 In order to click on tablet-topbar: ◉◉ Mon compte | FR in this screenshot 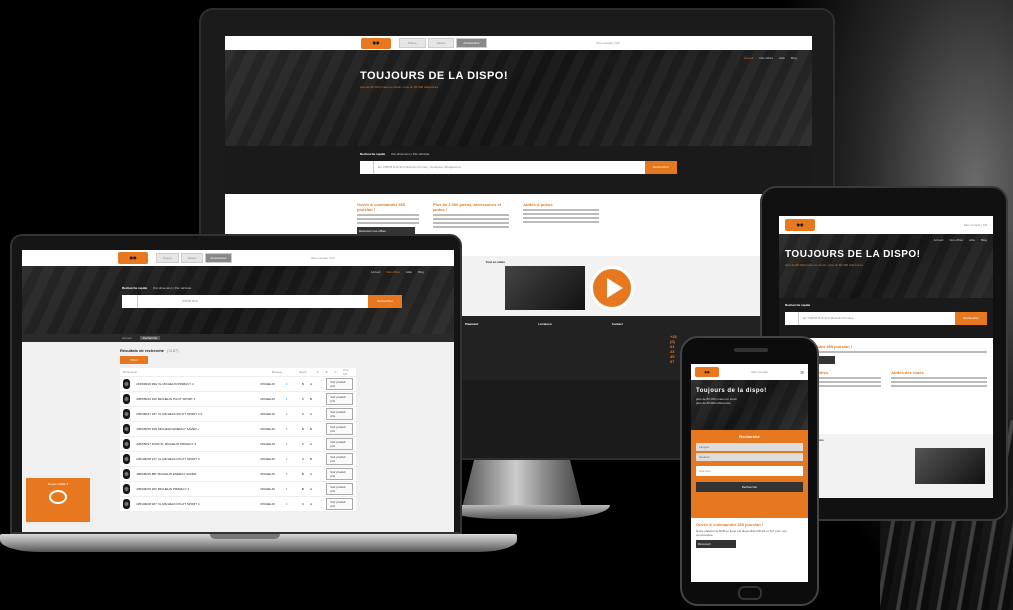, I will do `click(886, 225)`.